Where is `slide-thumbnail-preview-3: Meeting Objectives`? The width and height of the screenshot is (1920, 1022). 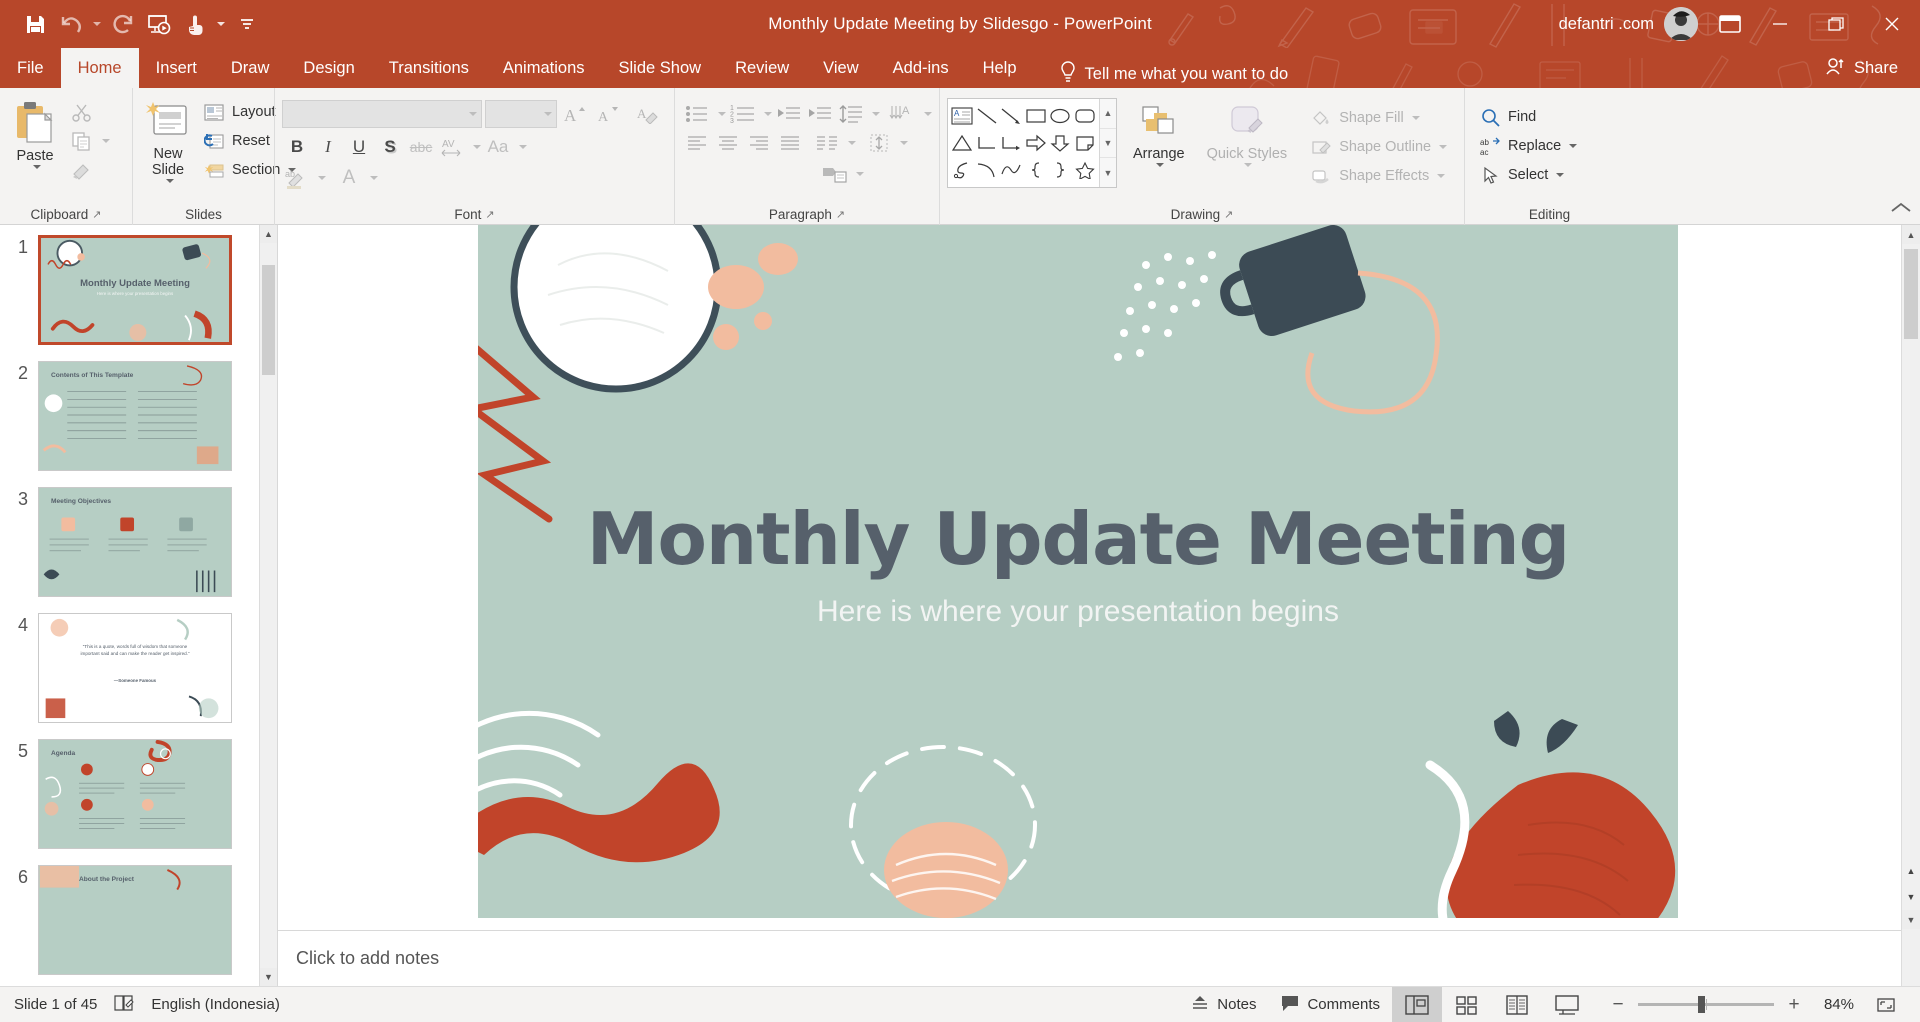 slide-thumbnail-preview-3: Meeting Objectives is located at coordinates (135, 542).